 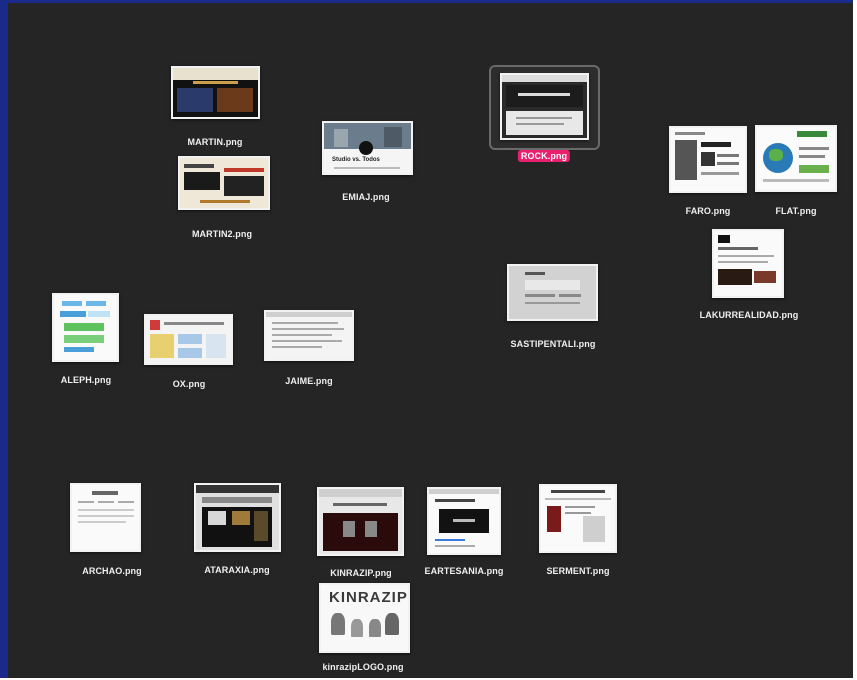 I want to click on file-label: FARO.png, so click(x=708, y=211).